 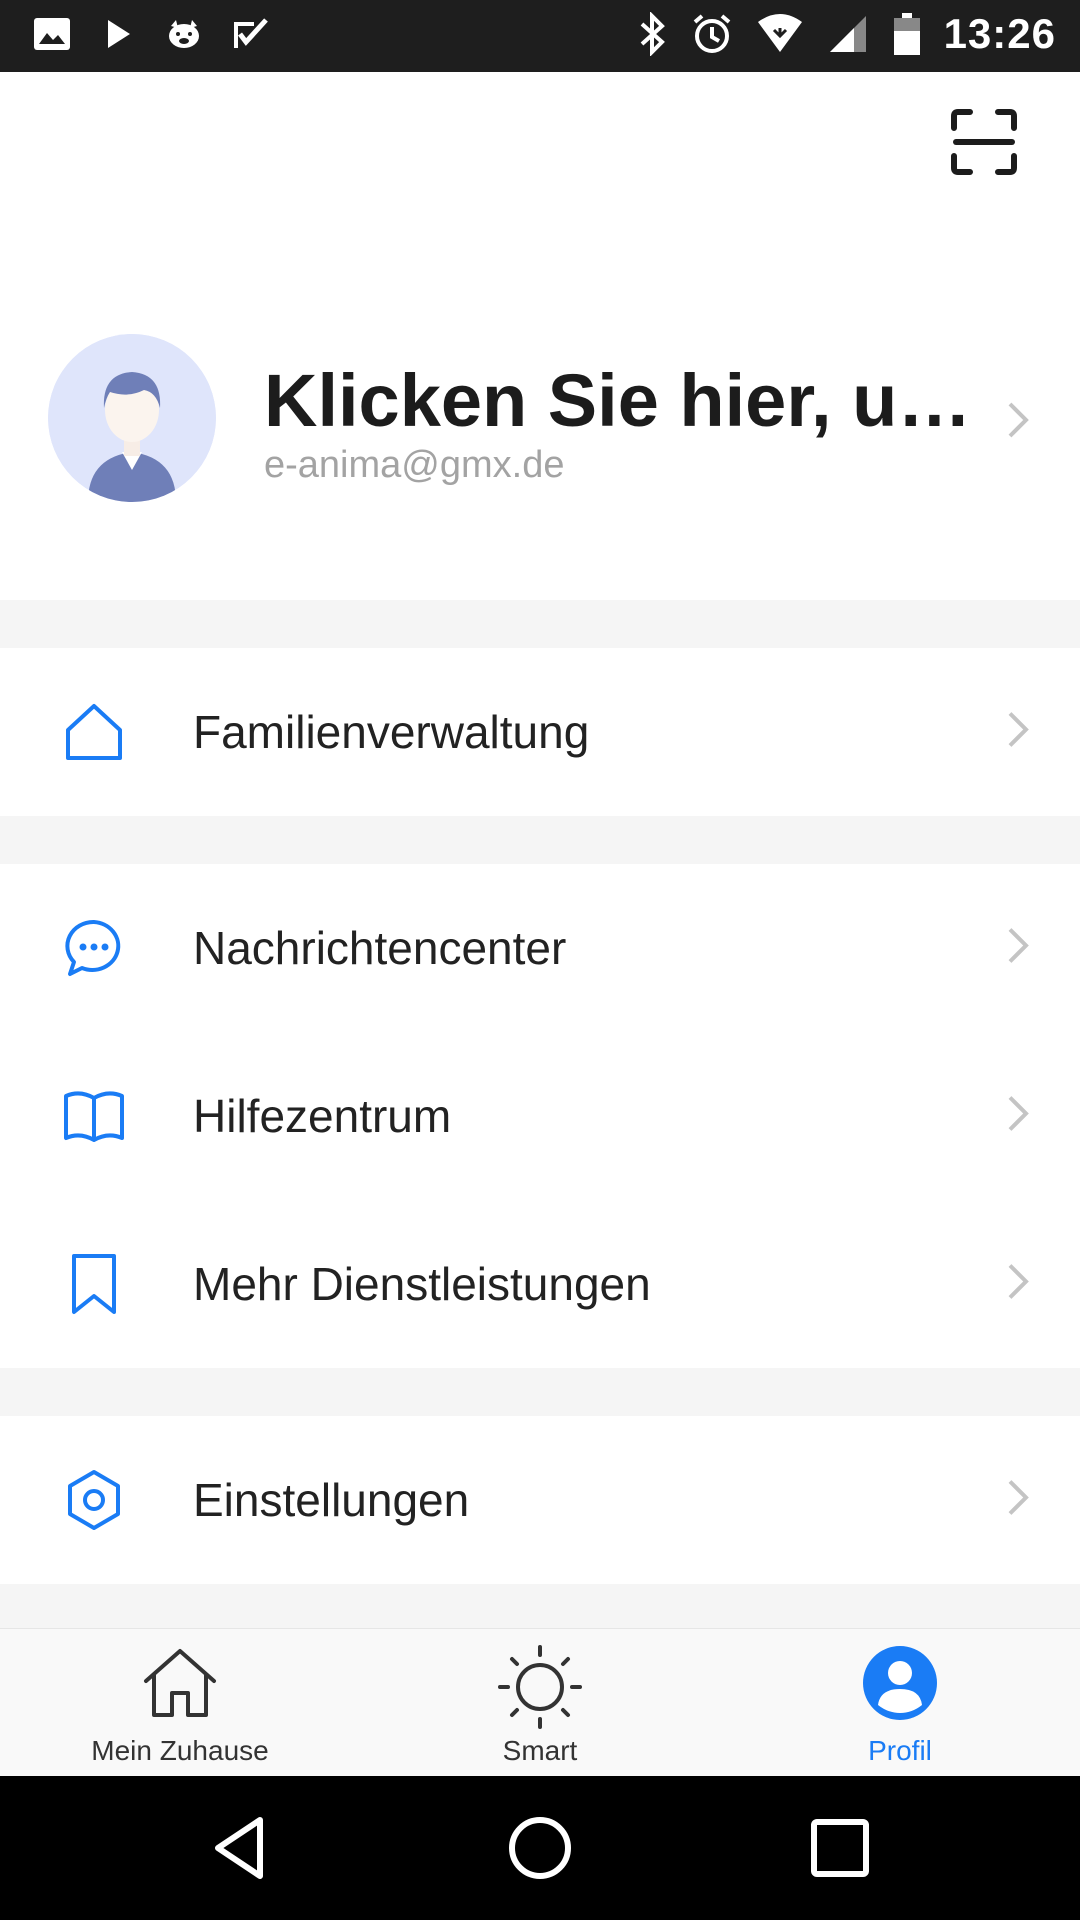 What do you see at coordinates (540, 1852) in the screenshot?
I see `home-circle-icon` at bounding box center [540, 1852].